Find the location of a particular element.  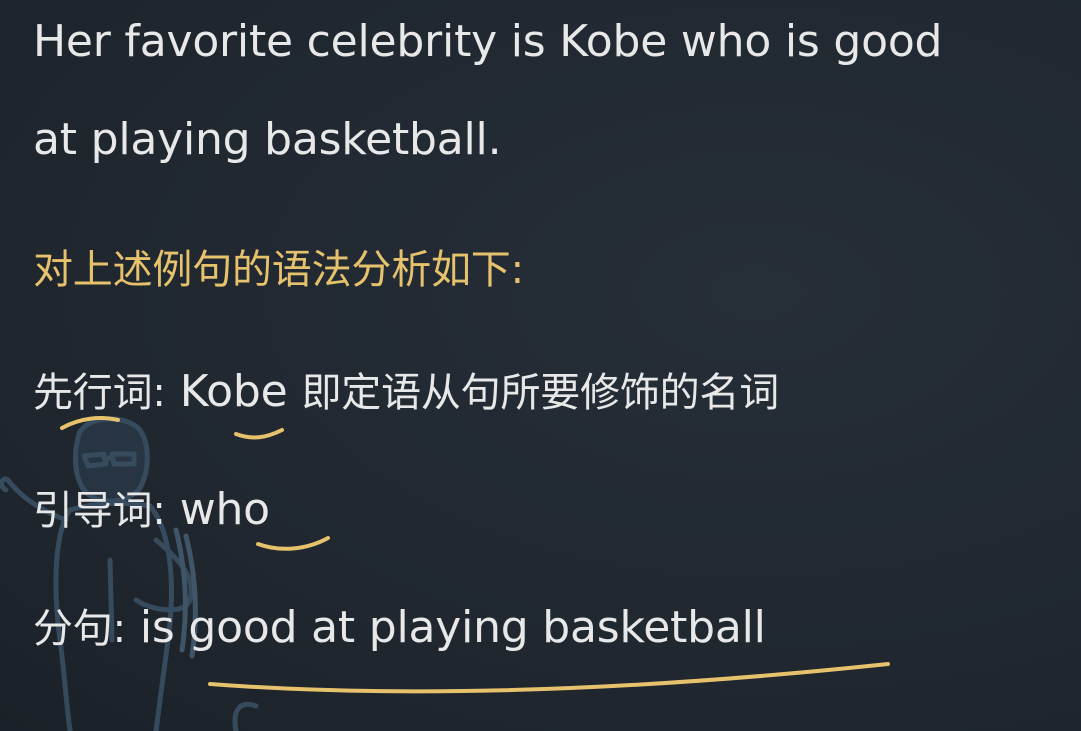

antecedent-row: 先行词: Kobe 即定语从句所要修饰的名词 is located at coordinates (406, 392).